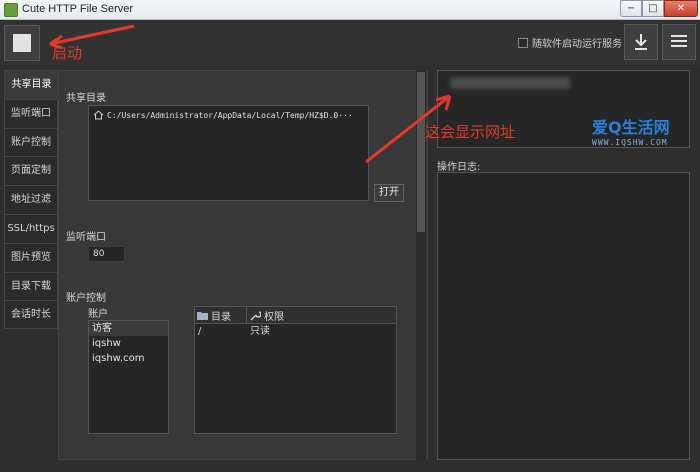  Describe the element at coordinates (128, 328) in the screenshot. I see `list-item: 访客` at that location.